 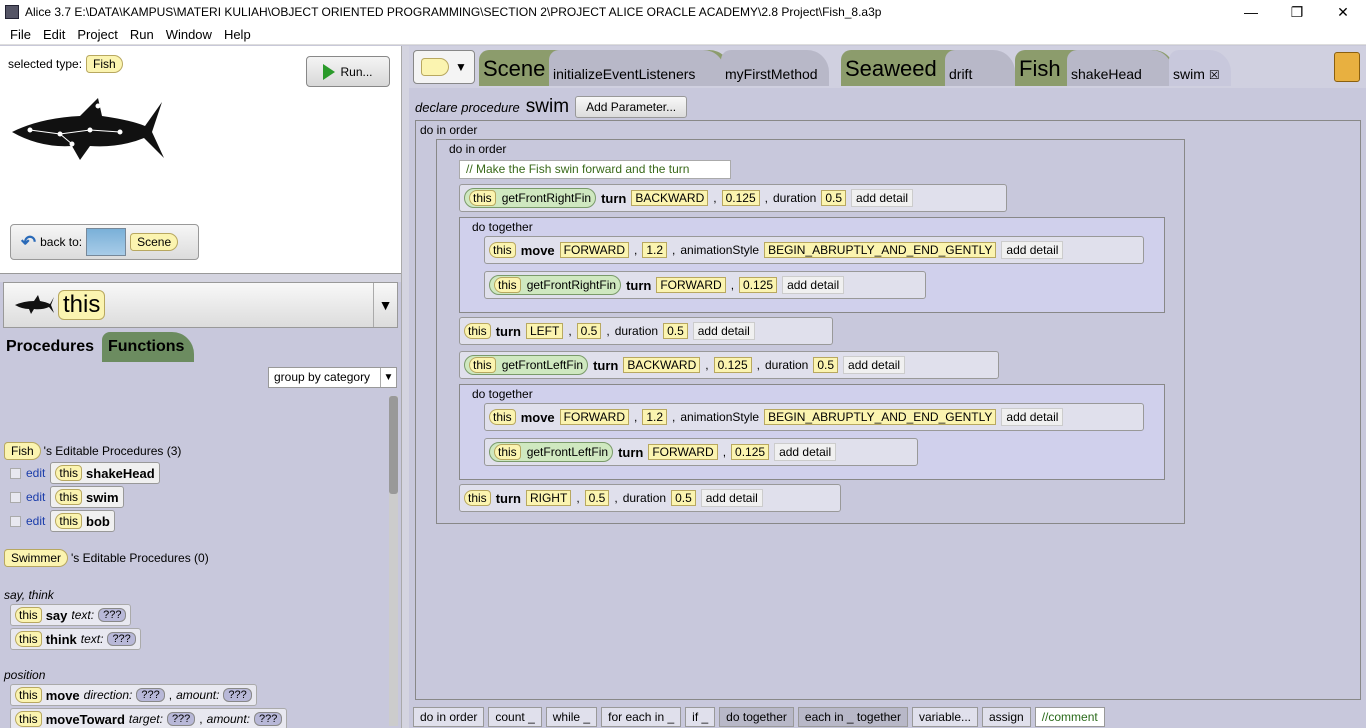 I want to click on vertical-splitter, so click(x=405, y=387).